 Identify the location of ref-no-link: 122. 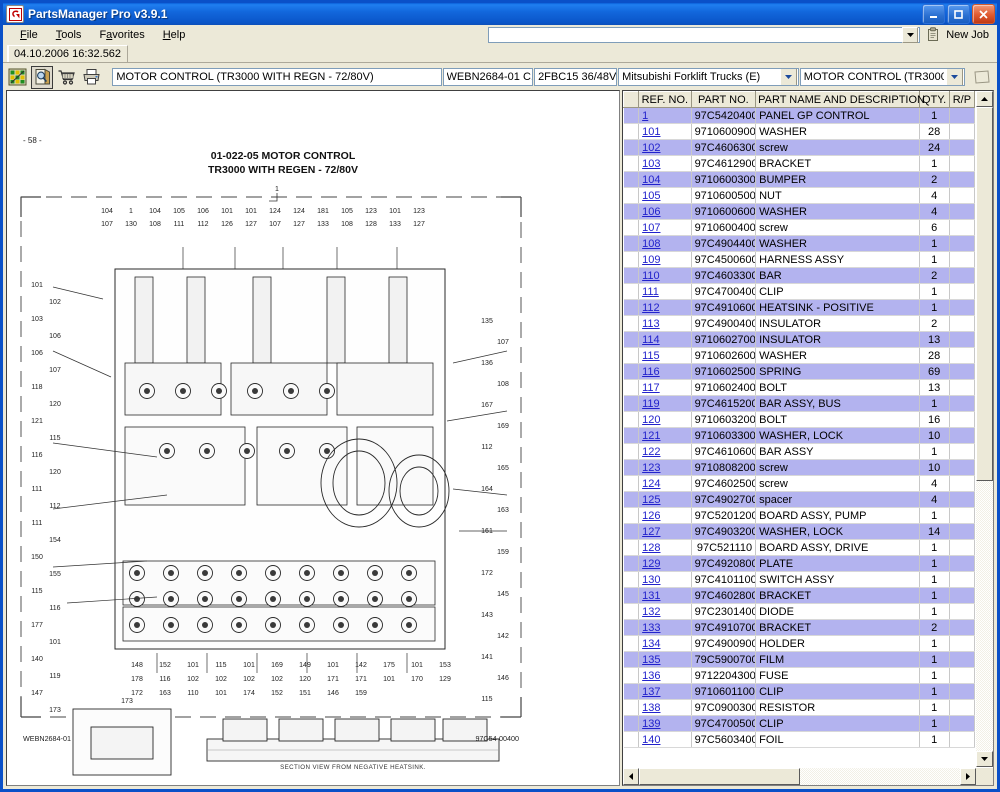
(651, 452).